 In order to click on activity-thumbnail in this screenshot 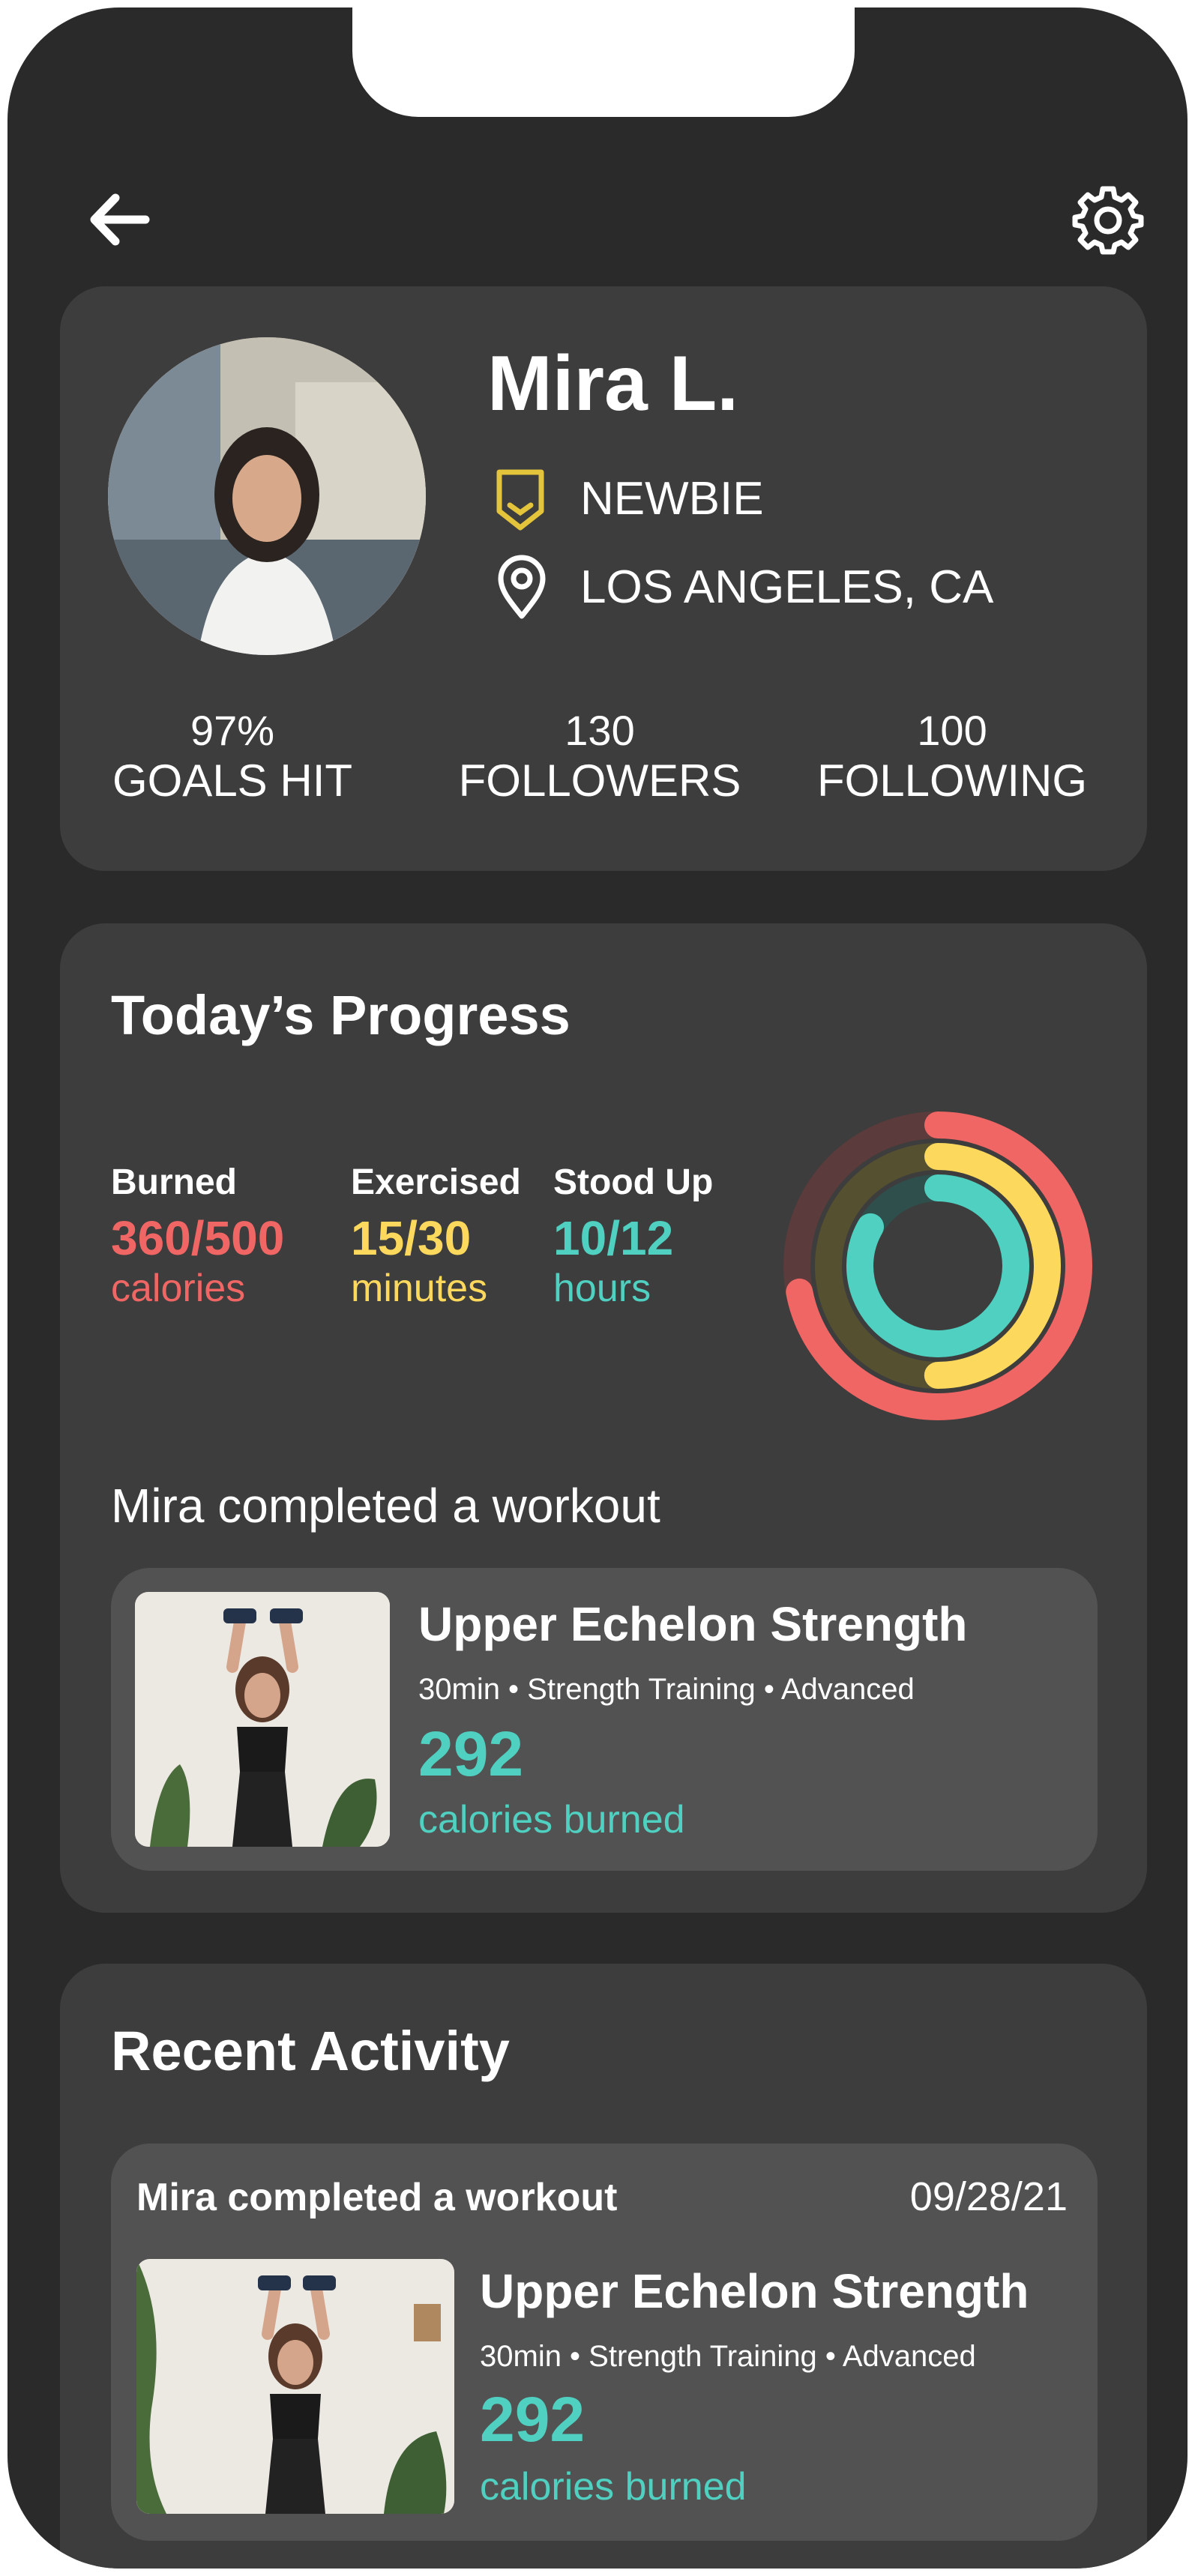, I will do `click(295, 2387)`.